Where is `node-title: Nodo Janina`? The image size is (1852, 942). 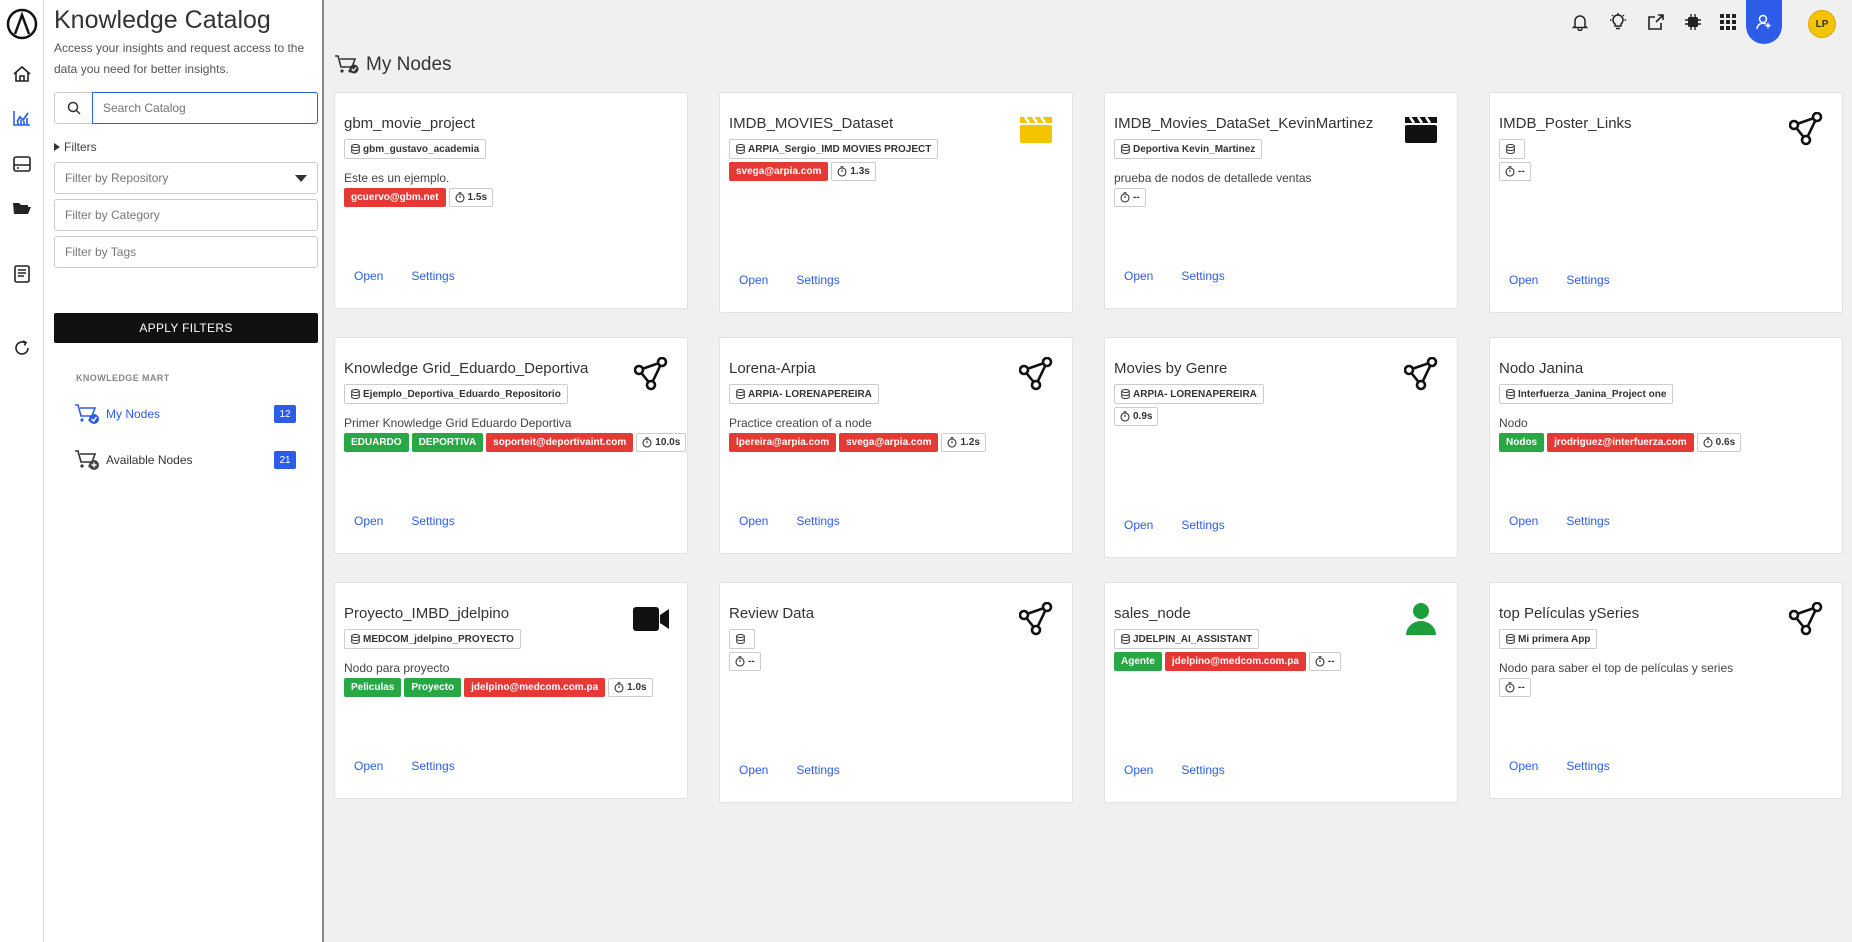
node-title: Nodo Janina is located at coordinates (1541, 368).